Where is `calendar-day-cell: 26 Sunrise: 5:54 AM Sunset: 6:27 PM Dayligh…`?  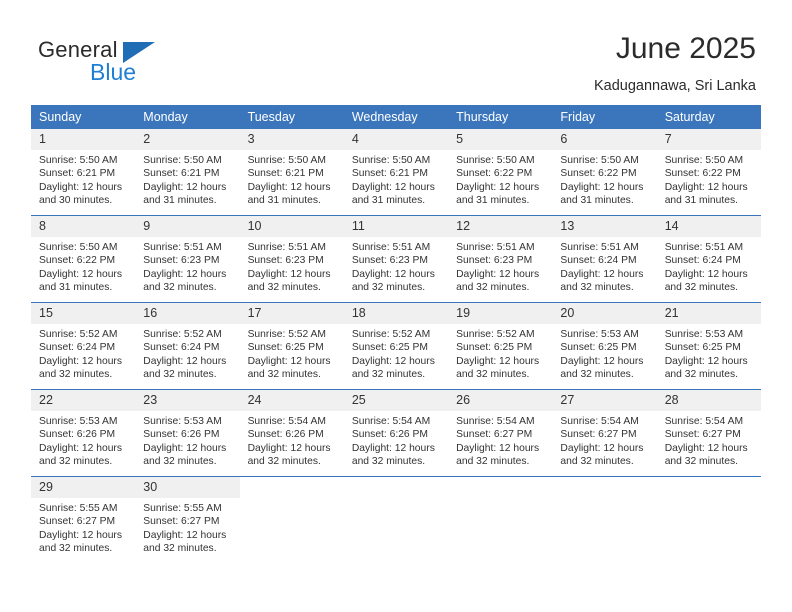 calendar-day-cell: 26 Sunrise: 5:54 AM Sunset: 6:27 PM Dayligh… is located at coordinates (500, 433).